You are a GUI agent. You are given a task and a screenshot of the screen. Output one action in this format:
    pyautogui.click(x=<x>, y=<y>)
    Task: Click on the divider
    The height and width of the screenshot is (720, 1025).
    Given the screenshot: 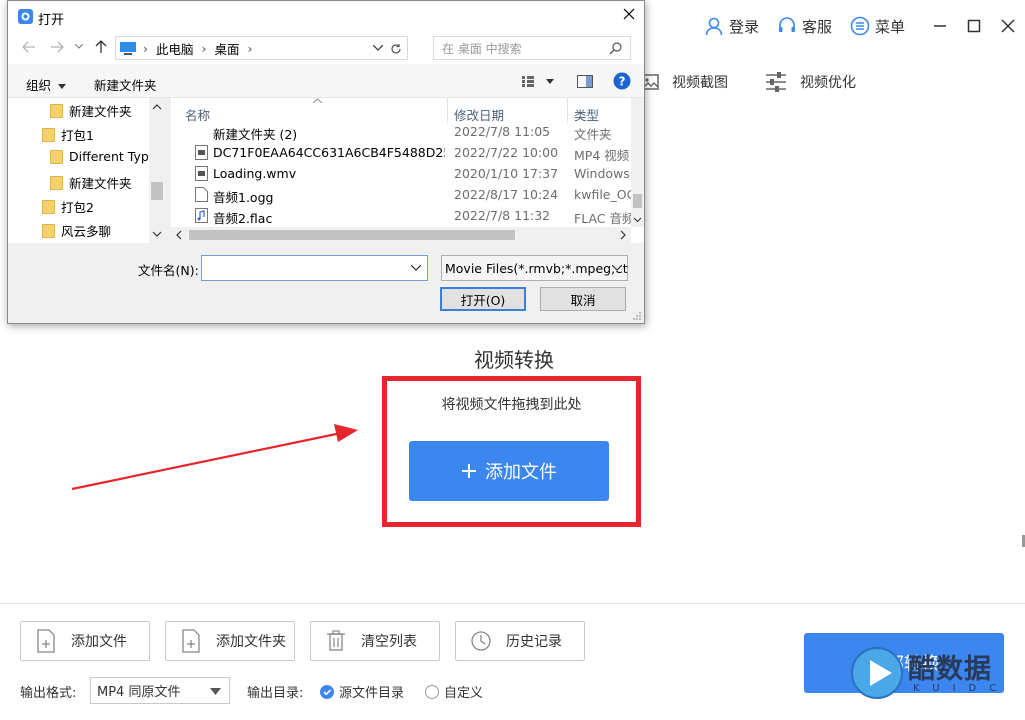 What is the action you would take?
    pyautogui.click(x=512, y=603)
    